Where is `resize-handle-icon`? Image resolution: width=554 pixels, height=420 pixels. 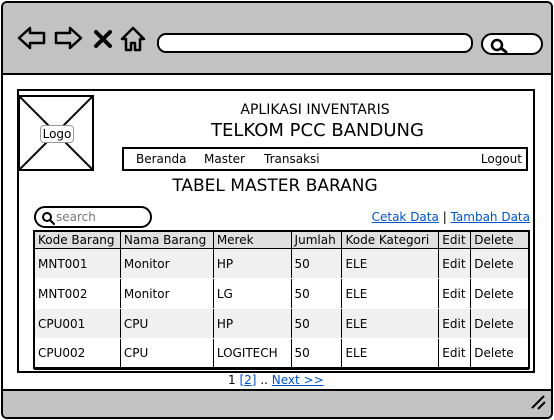 resize-handle-icon is located at coordinates (537, 403).